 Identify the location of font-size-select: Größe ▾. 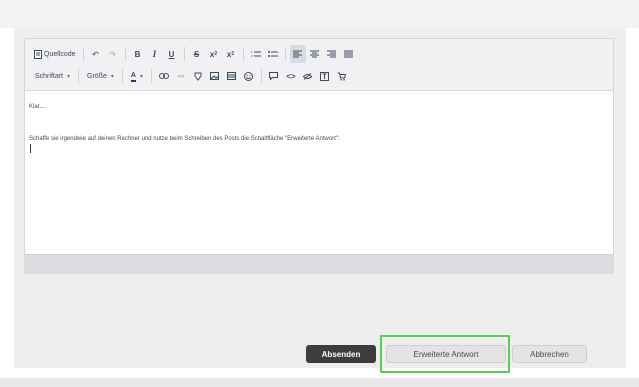
(100, 76).